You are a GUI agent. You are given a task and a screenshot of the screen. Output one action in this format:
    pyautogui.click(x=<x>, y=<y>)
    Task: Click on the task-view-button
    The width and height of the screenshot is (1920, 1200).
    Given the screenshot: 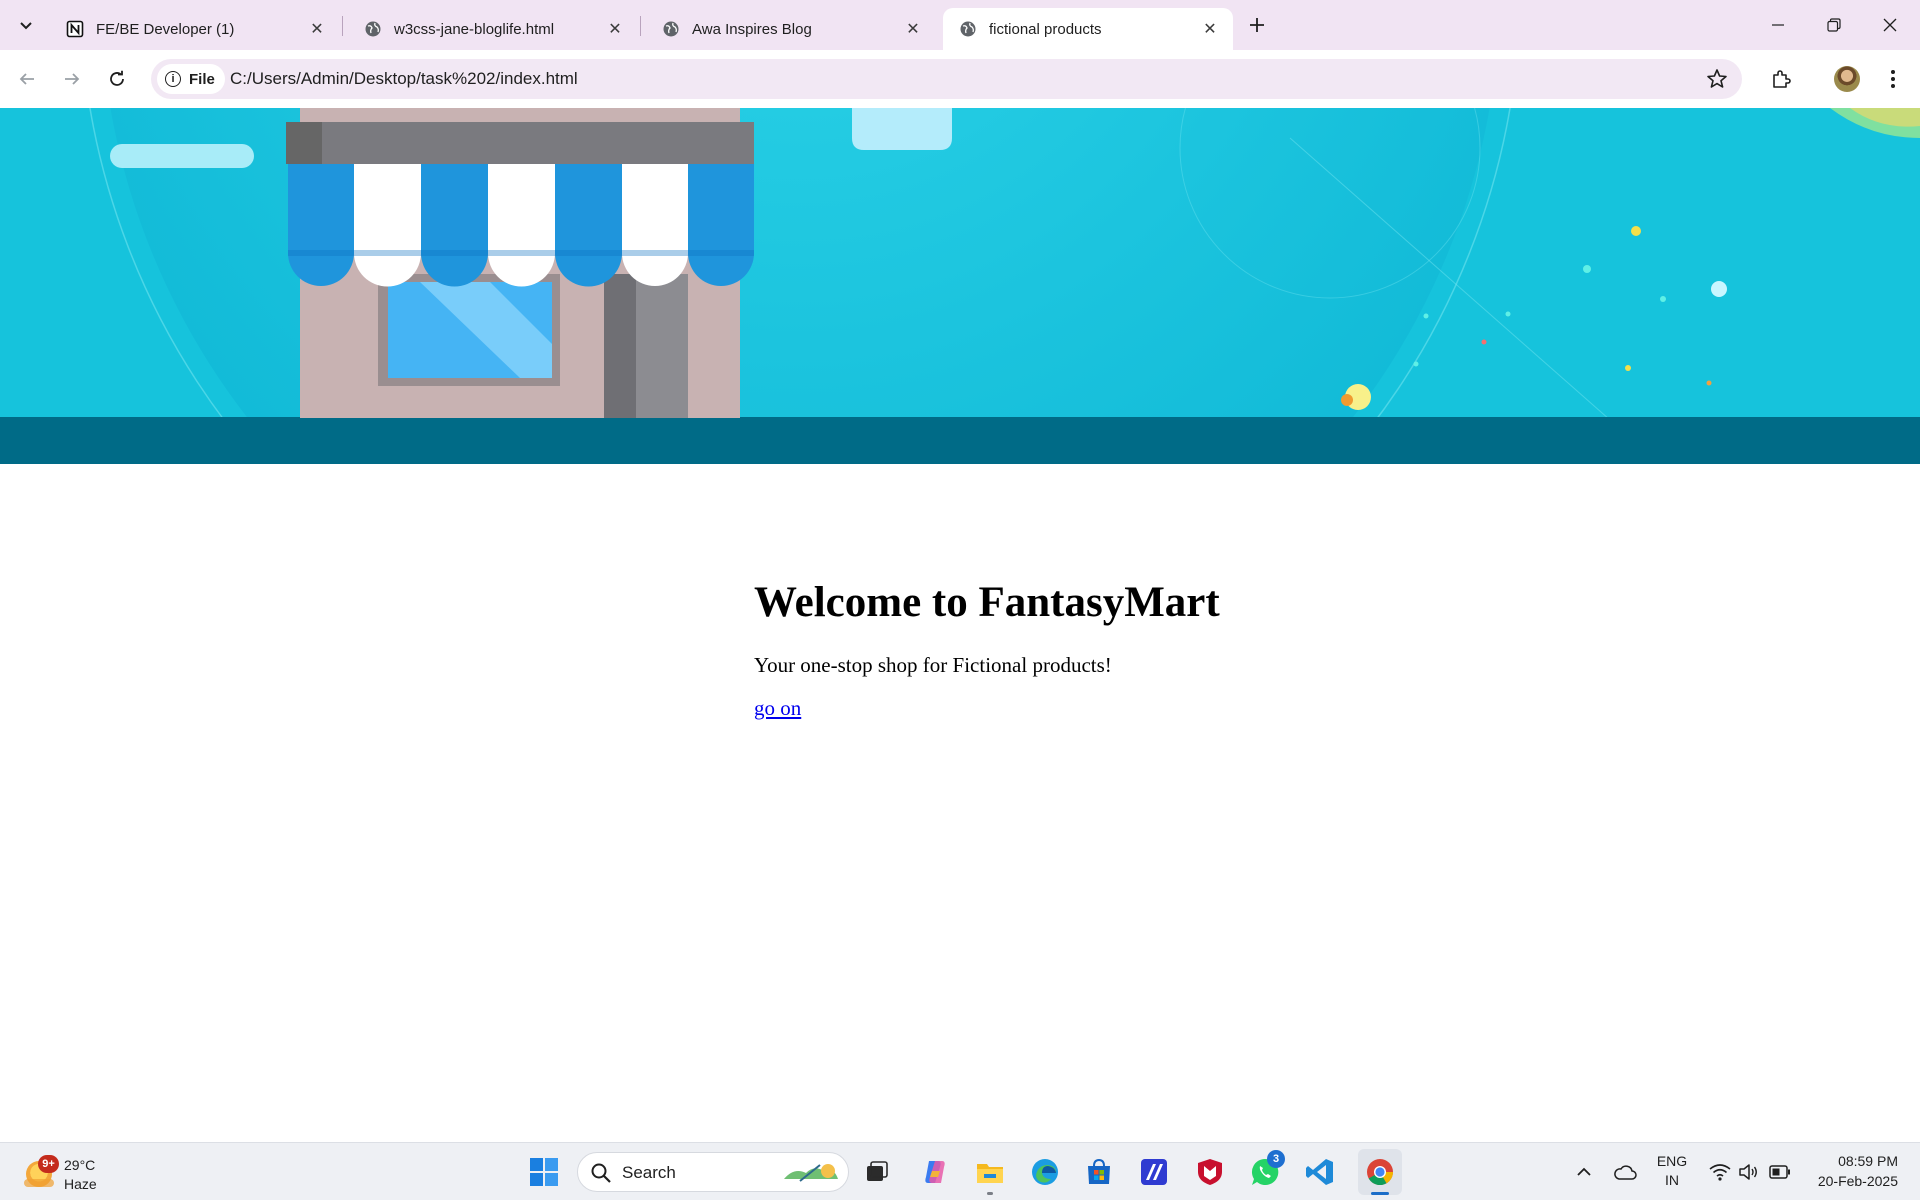 What is the action you would take?
    pyautogui.click(x=877, y=1172)
    